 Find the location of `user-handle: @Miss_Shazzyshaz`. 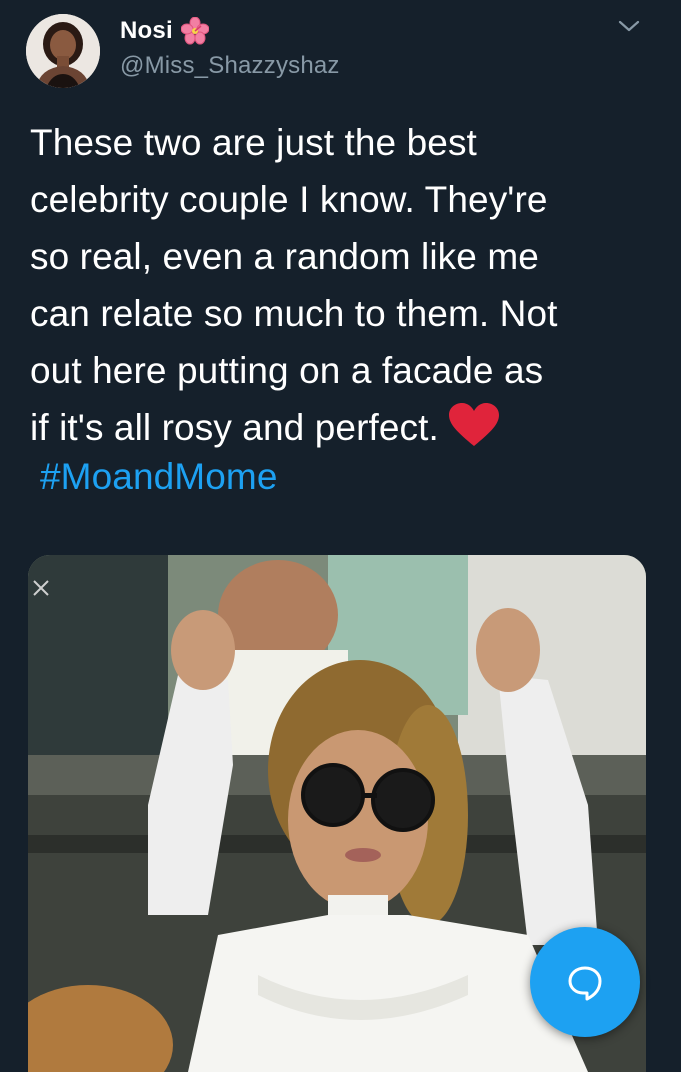

user-handle: @Miss_Shazzyshaz is located at coordinates (230, 66).